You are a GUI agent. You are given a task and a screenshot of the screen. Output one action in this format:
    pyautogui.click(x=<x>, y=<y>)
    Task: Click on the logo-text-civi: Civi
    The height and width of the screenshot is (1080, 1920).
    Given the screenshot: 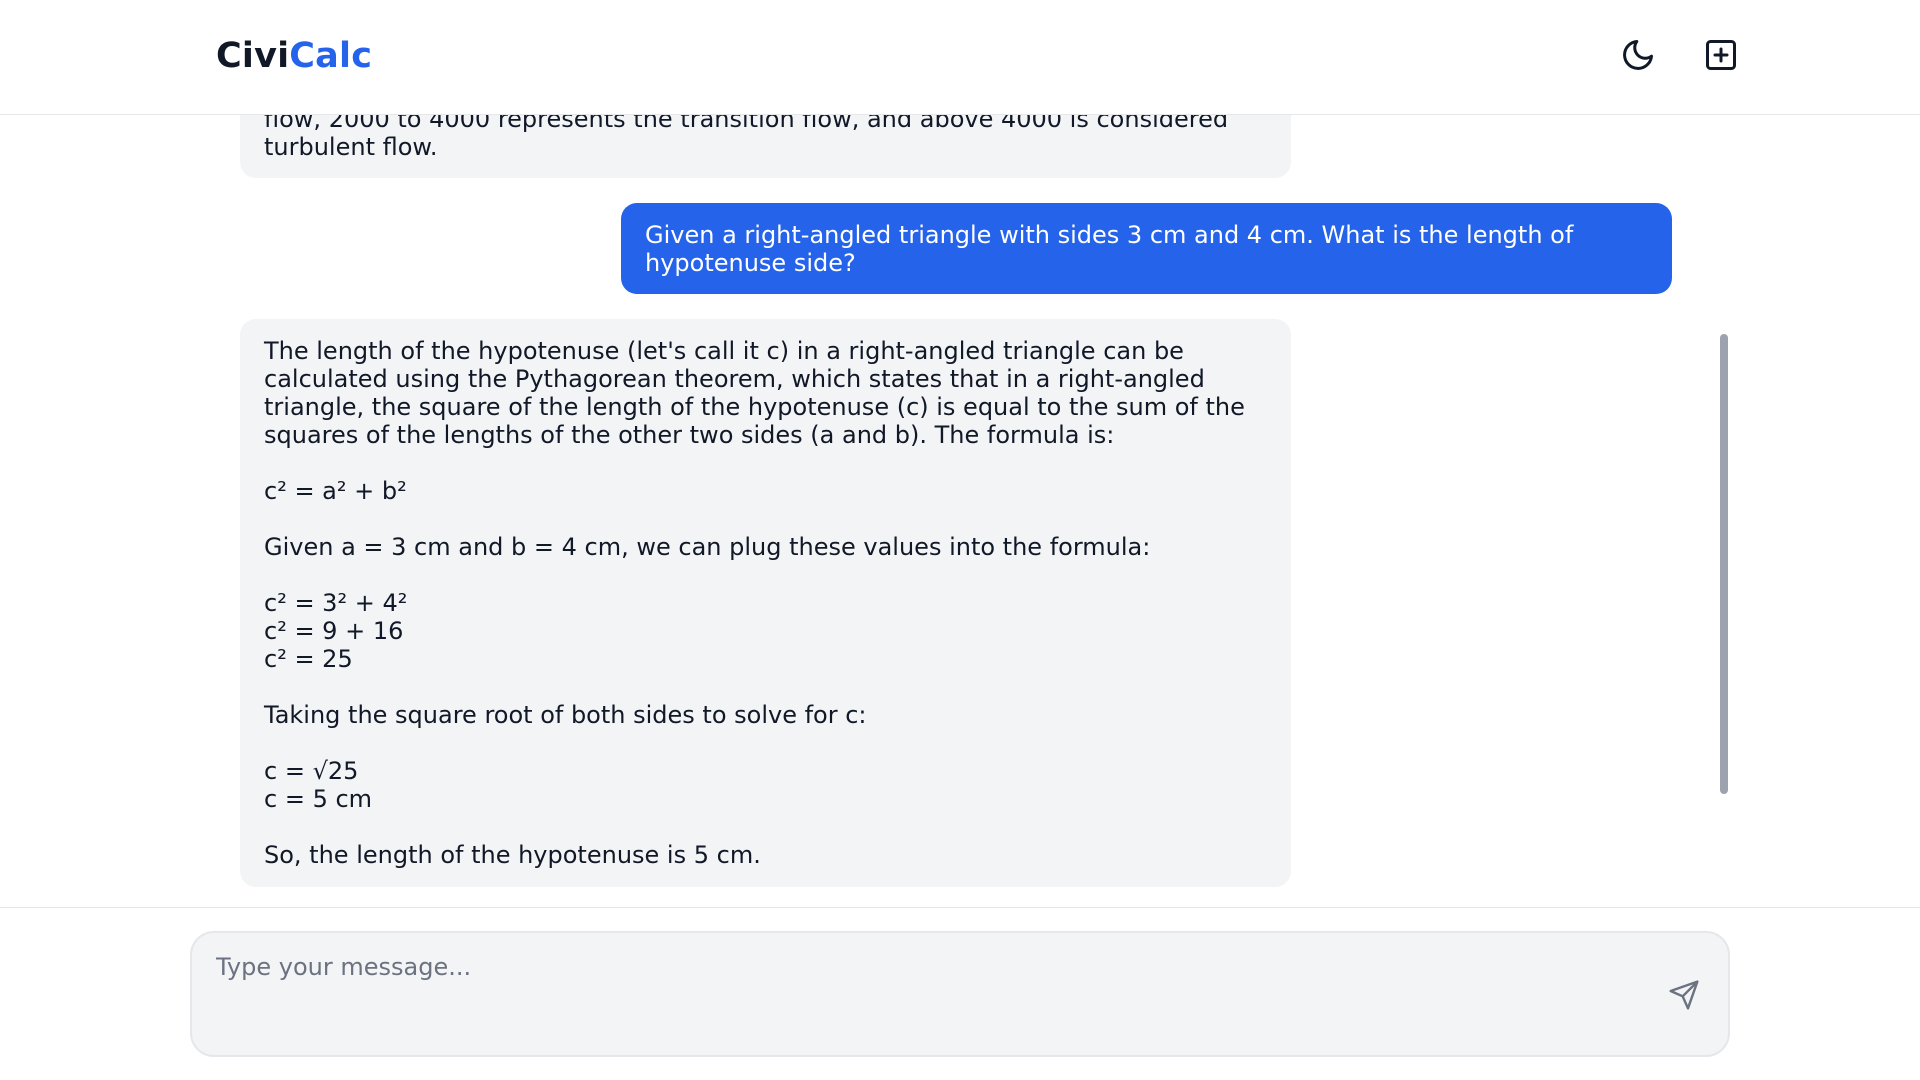 What is the action you would take?
    pyautogui.click(x=253, y=56)
    